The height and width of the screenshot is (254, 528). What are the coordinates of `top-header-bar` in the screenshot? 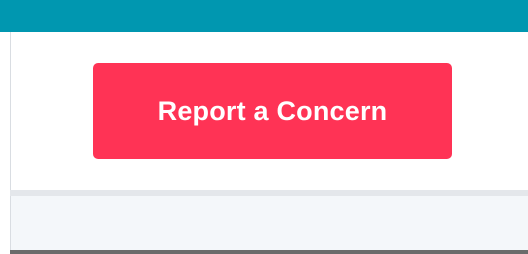 It's located at (264, 16).